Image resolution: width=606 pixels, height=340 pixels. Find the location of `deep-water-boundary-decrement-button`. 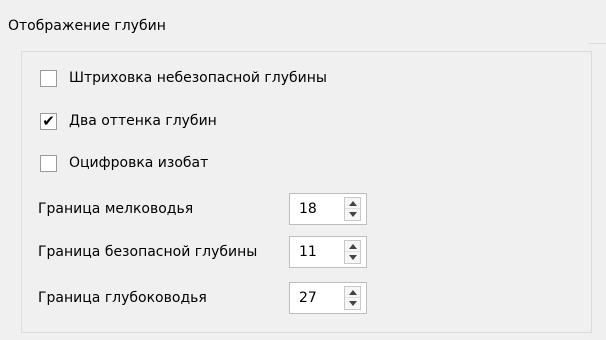

deep-water-boundary-decrement-button is located at coordinates (352, 303).